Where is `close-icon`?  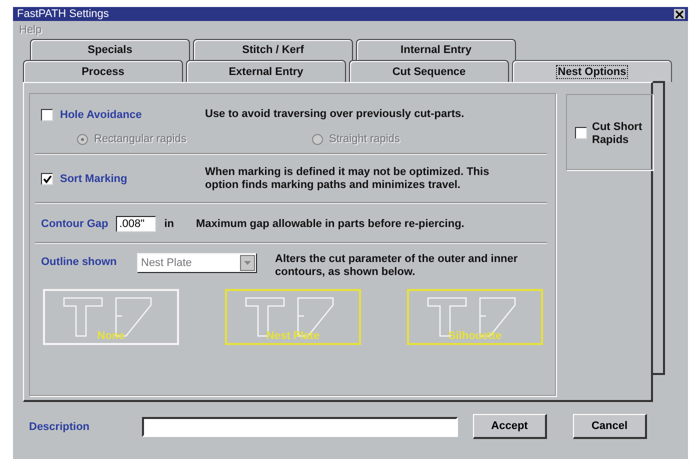 close-icon is located at coordinates (679, 14).